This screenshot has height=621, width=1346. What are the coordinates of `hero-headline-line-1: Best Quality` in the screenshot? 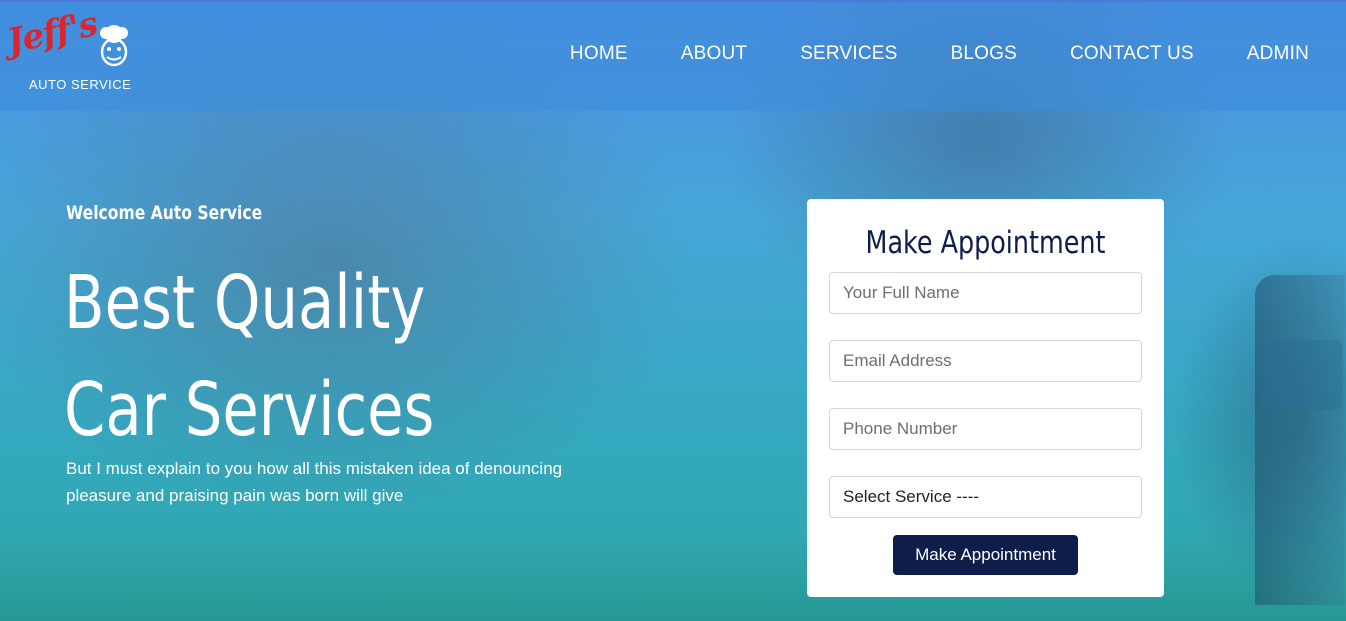 It's located at (245, 303).